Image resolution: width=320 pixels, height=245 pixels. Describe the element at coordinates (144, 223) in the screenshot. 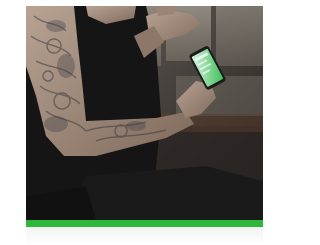

I see `accent-bar` at that location.